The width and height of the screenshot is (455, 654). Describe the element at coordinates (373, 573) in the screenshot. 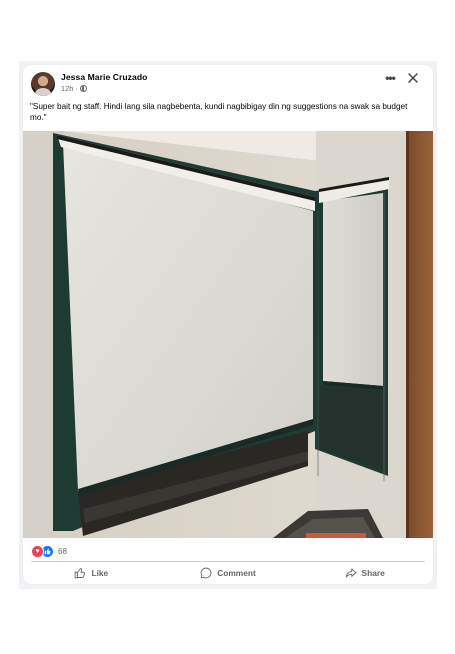

I see `share-label: Share` at that location.